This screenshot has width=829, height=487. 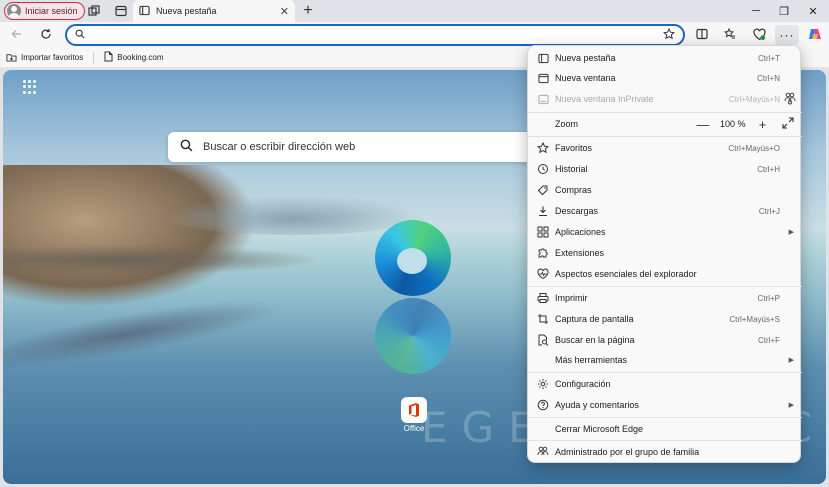 I want to click on favorites-separator, so click(x=94, y=57).